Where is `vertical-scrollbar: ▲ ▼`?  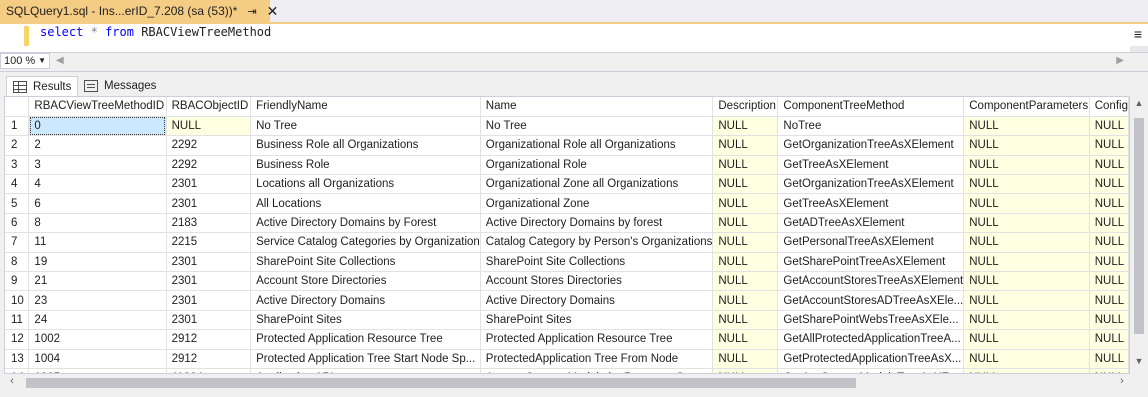
vertical-scrollbar: ▲ ▼ is located at coordinates (1139, 235).